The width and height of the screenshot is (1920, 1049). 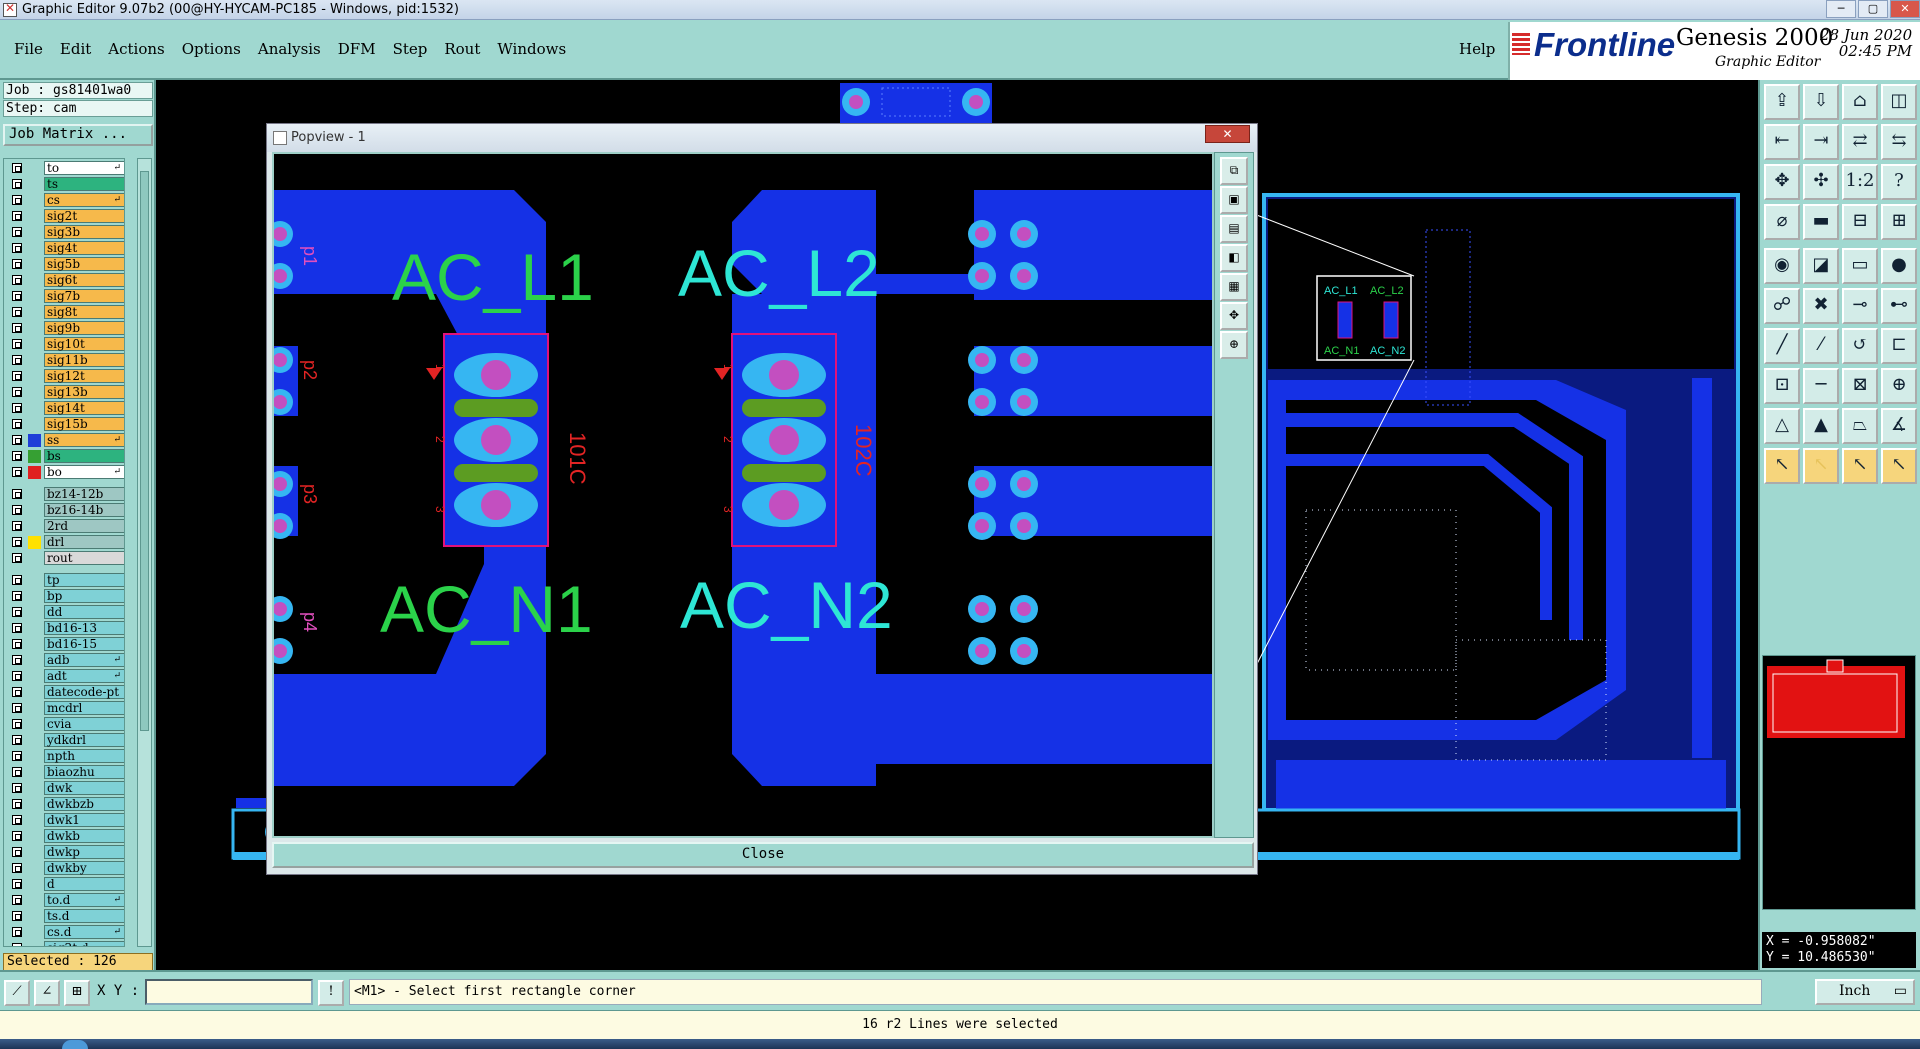 What do you see at coordinates (84, 510) in the screenshot?
I see `layer-name: bz16-14b` at bounding box center [84, 510].